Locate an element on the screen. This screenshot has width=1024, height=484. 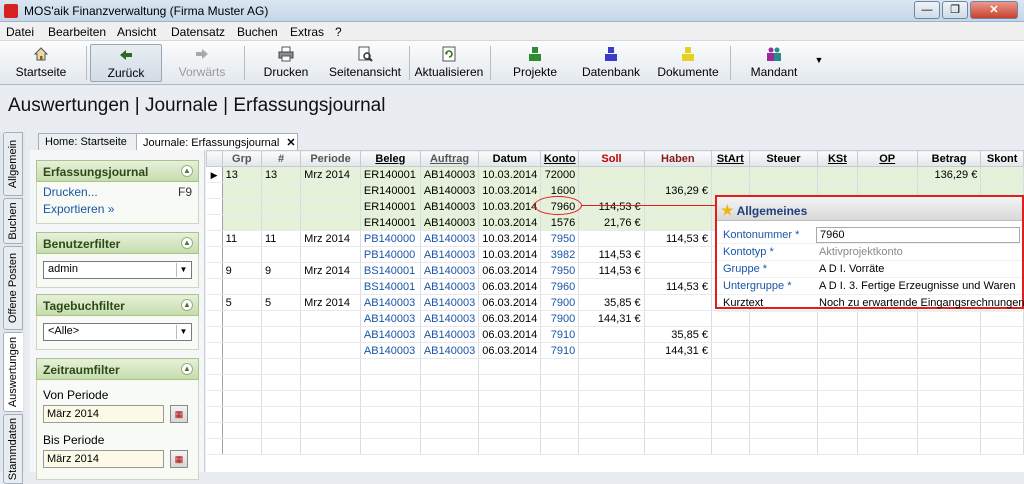
mandant-button: Mandant is located at coordinates (774, 63).